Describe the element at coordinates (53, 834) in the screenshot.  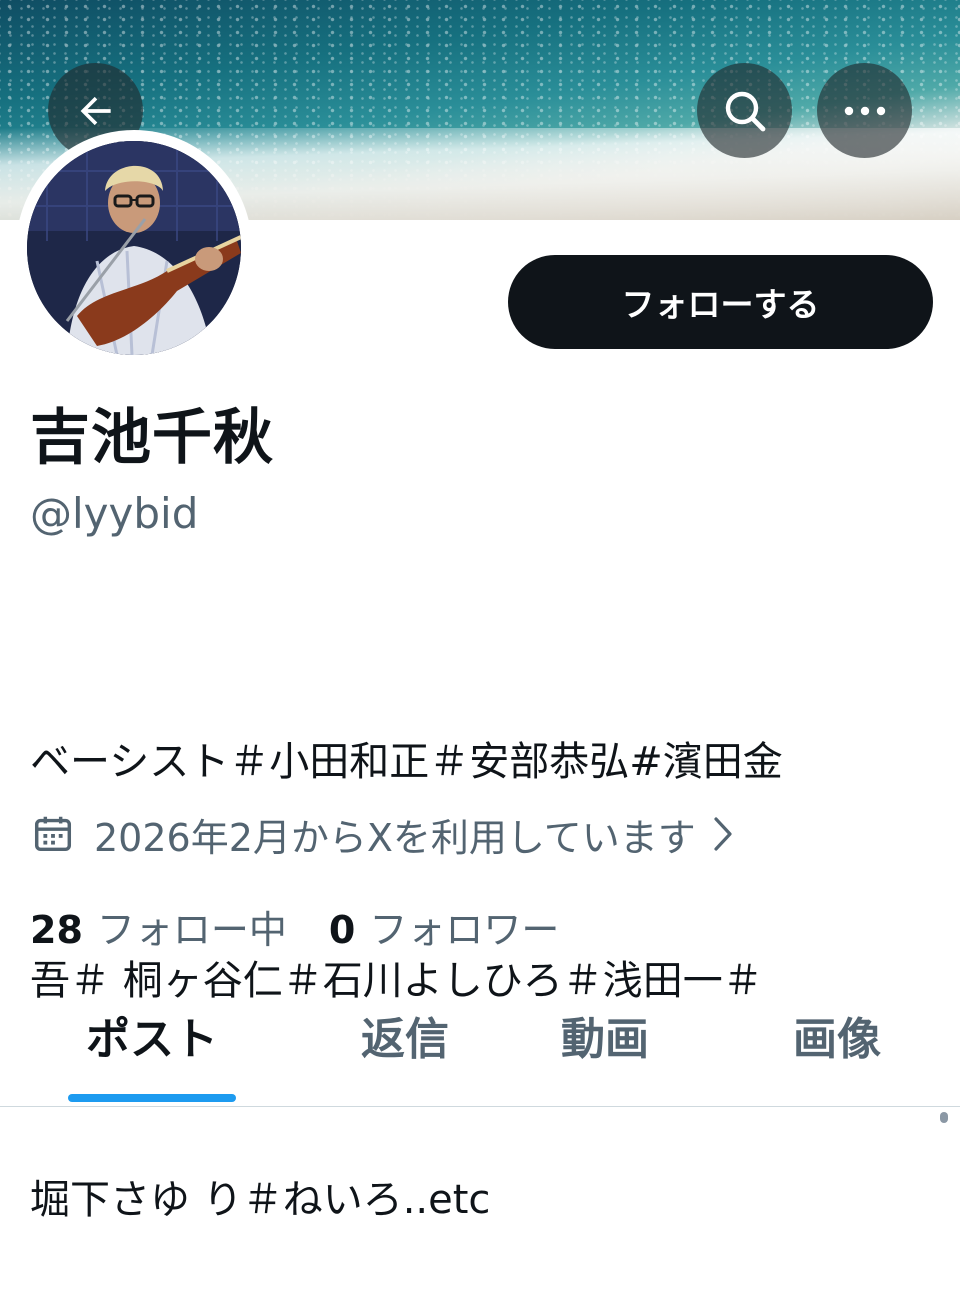
I see `calendar-icon` at that location.